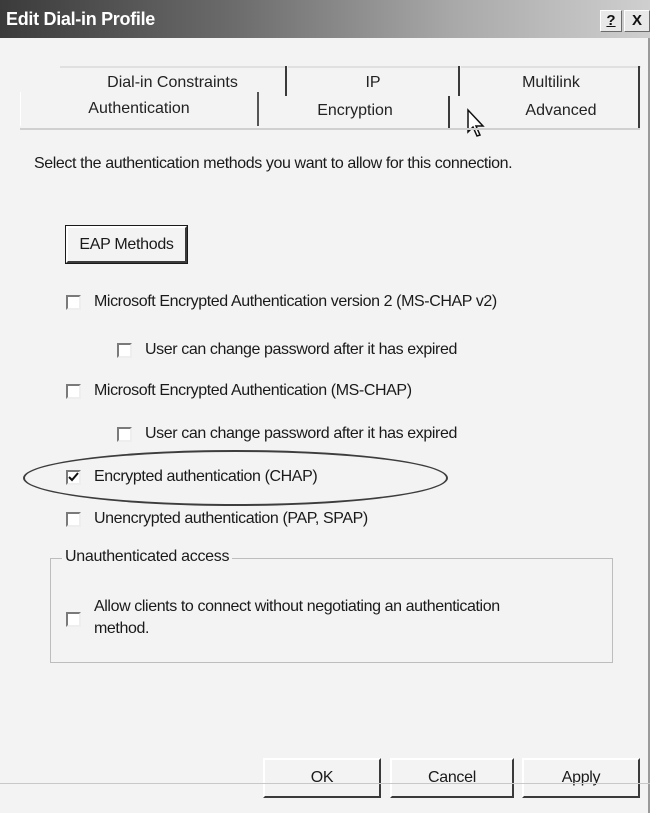  What do you see at coordinates (124, 434) in the screenshot?
I see `mschap-change-password-checkbox` at bounding box center [124, 434].